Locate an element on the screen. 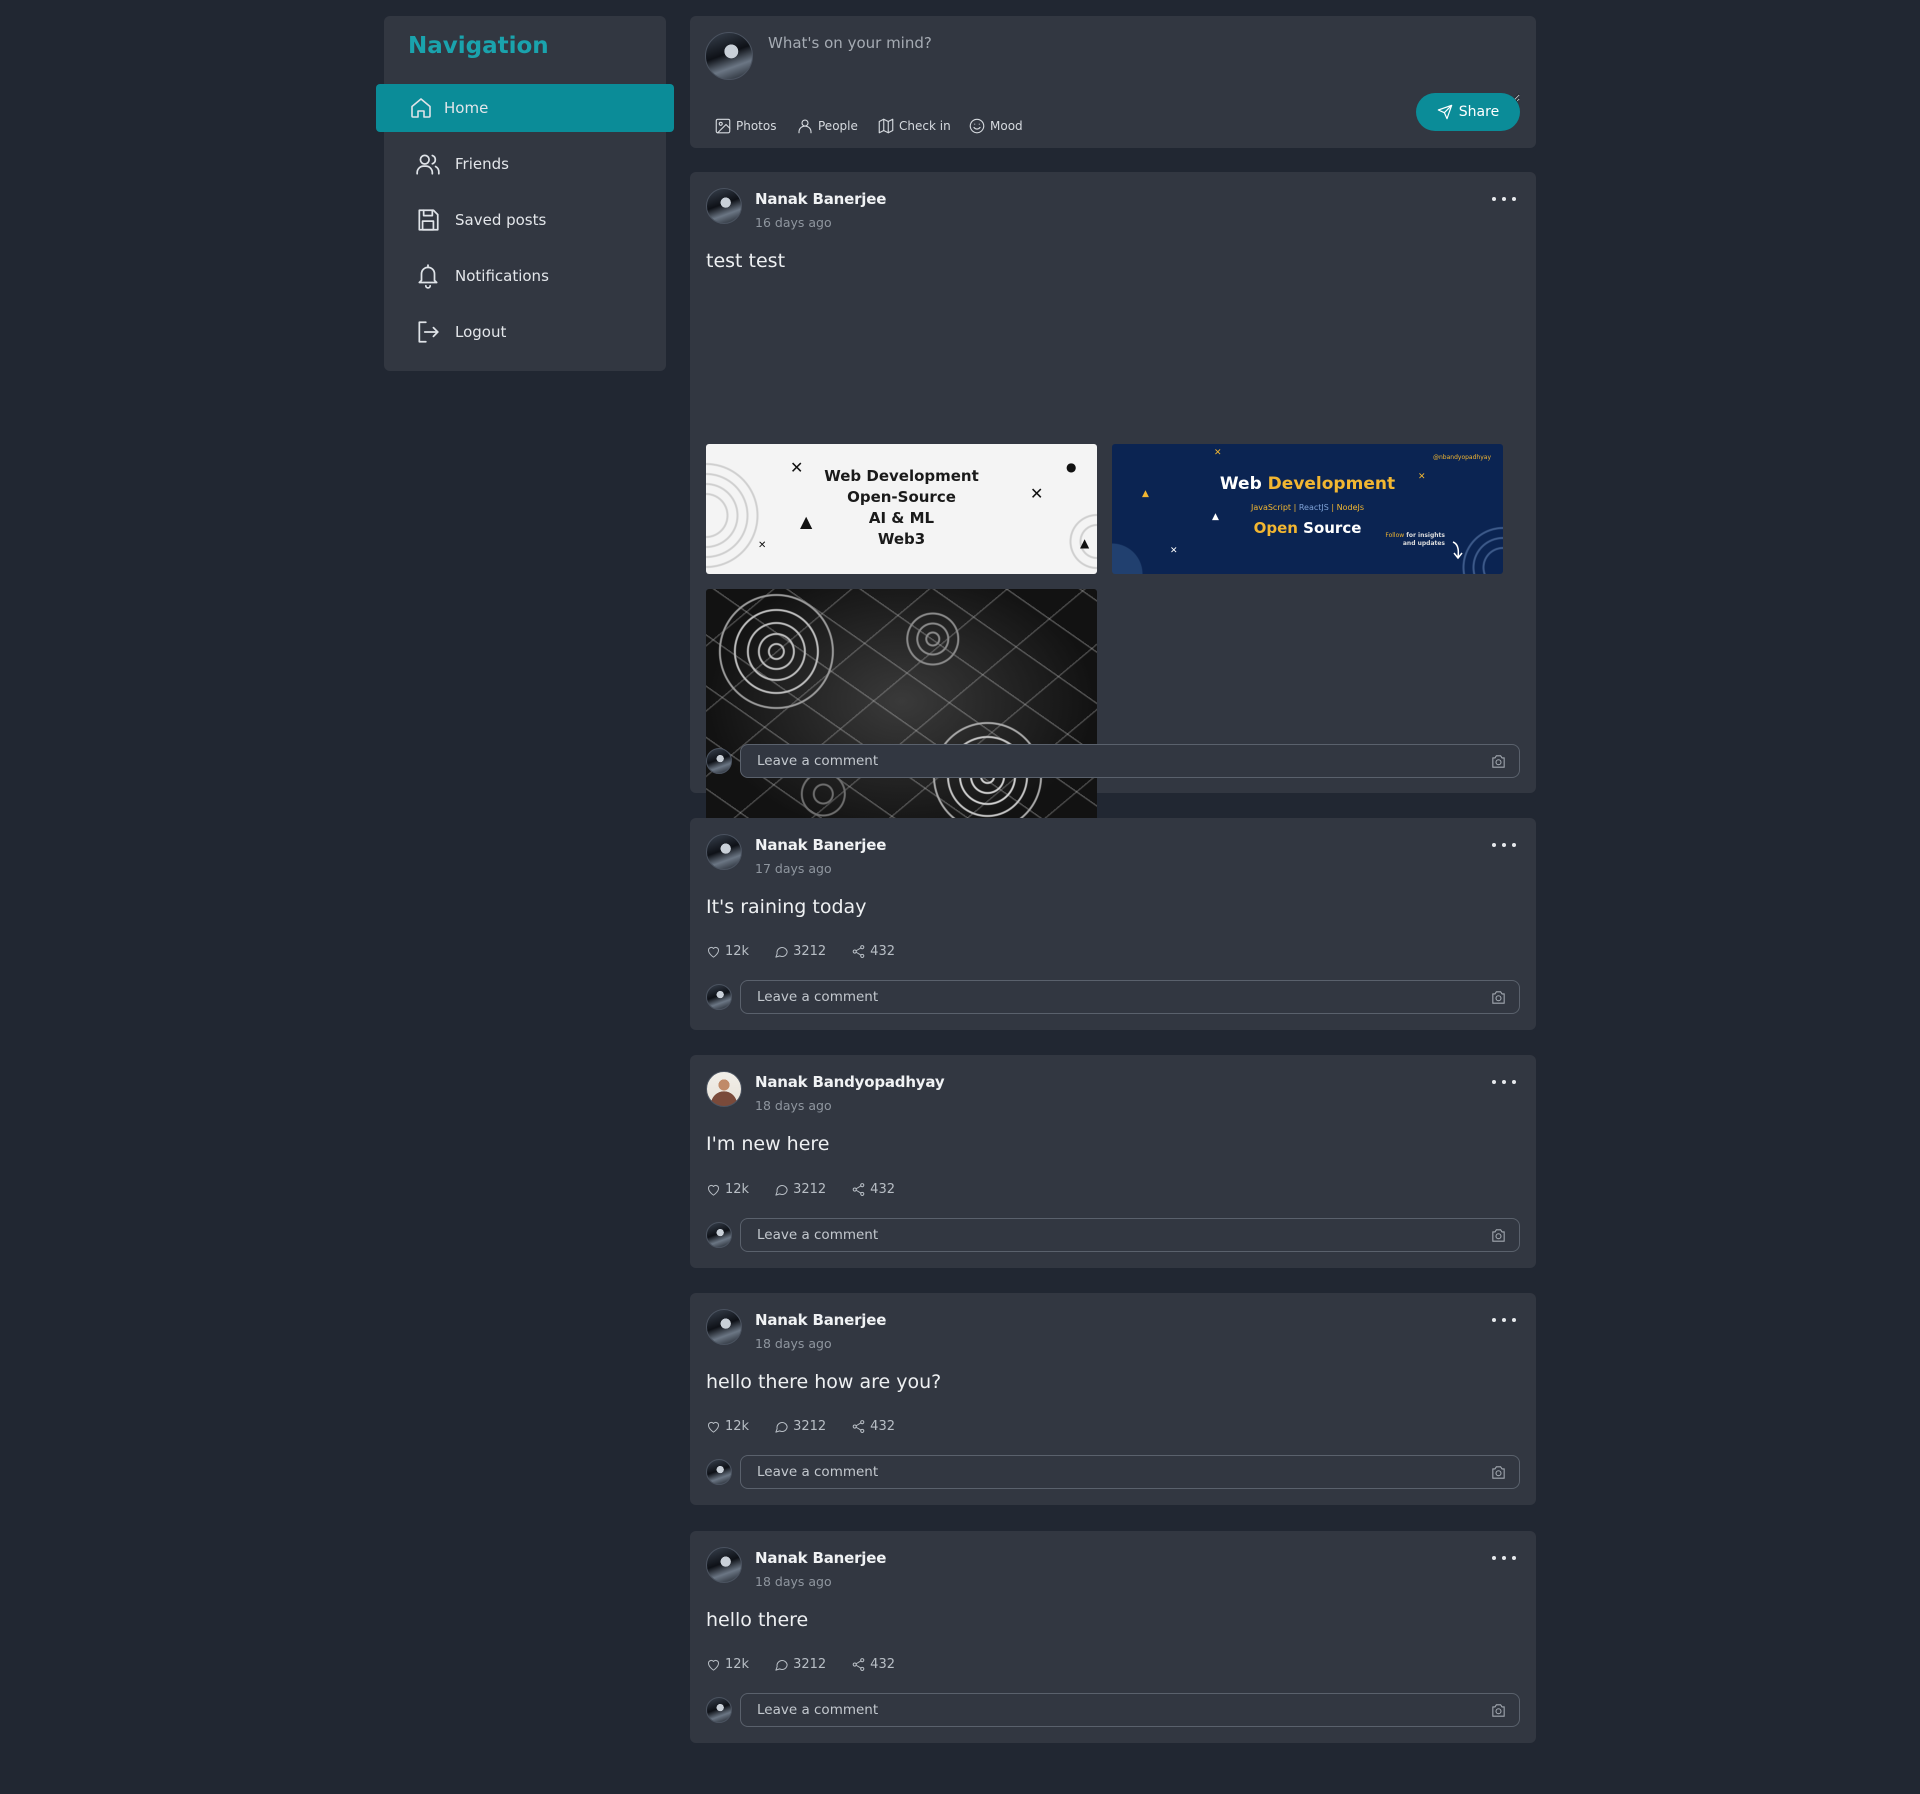 This screenshot has height=1794, width=1920. sidebar-item-label: Friends is located at coordinates (482, 164).